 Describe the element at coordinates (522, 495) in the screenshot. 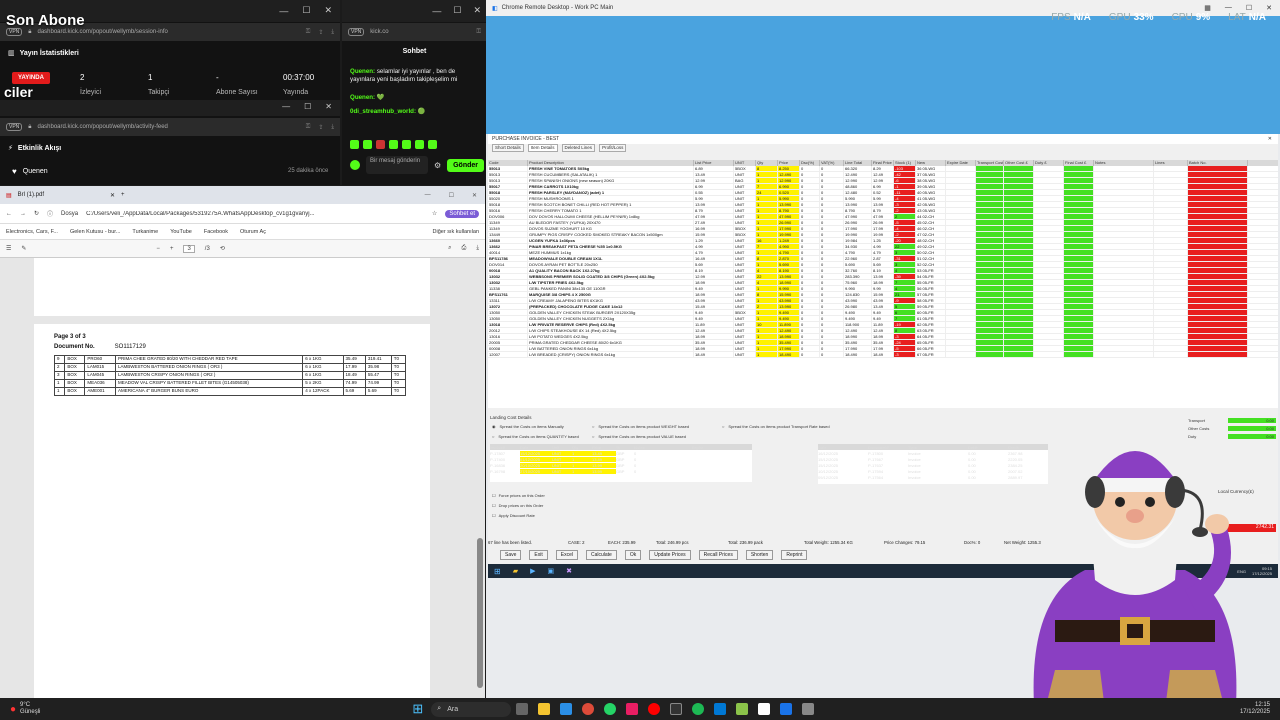

I see `checkbox-label: Force prices on this Order` at that location.